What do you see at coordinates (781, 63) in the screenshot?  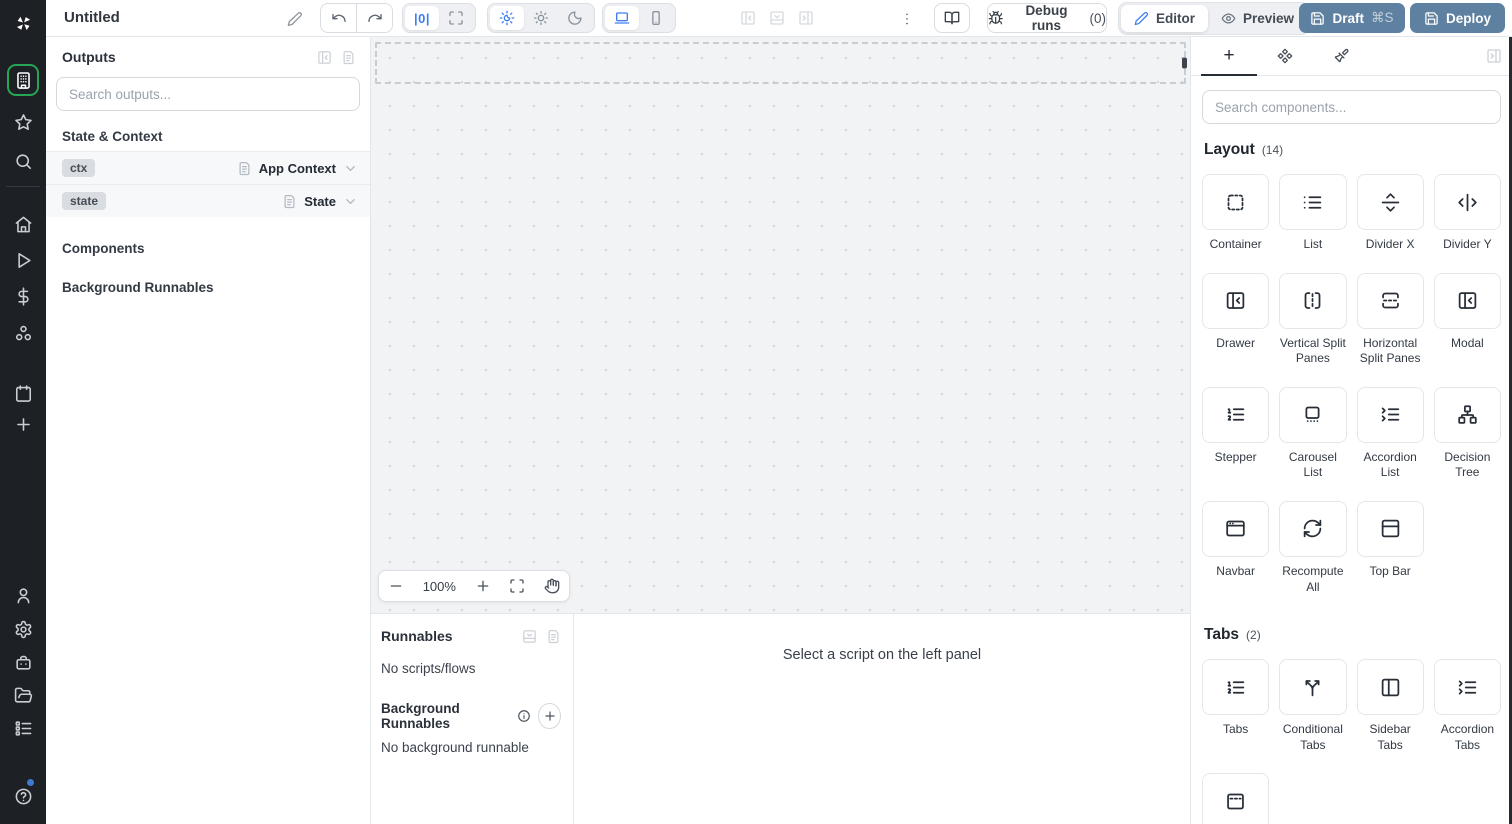 I see `canvas-dropzone` at bounding box center [781, 63].